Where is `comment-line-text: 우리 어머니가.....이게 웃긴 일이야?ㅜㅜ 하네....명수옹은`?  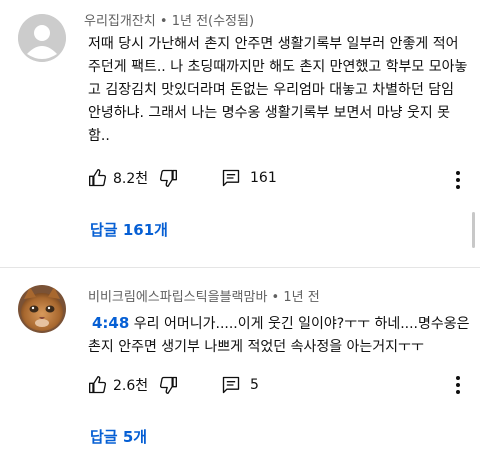 comment-line-text: 우리 어머니가.....이게 웃긴 일이야?ㅜㅜ 하네....명수옹은 is located at coordinates (299, 324).